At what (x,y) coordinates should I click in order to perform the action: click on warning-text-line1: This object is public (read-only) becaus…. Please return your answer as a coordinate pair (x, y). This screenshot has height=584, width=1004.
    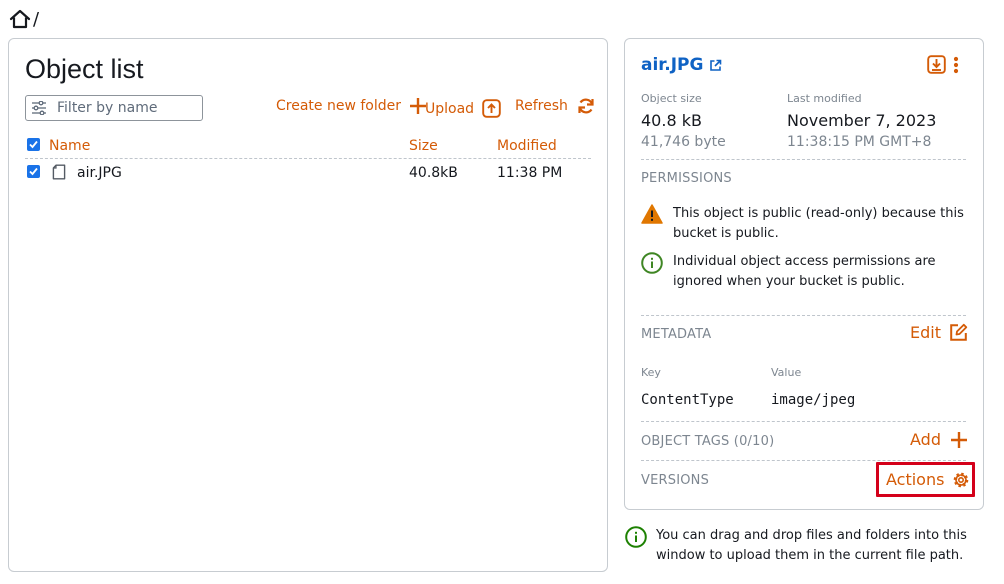
    Looking at the image, I should click on (818, 213).